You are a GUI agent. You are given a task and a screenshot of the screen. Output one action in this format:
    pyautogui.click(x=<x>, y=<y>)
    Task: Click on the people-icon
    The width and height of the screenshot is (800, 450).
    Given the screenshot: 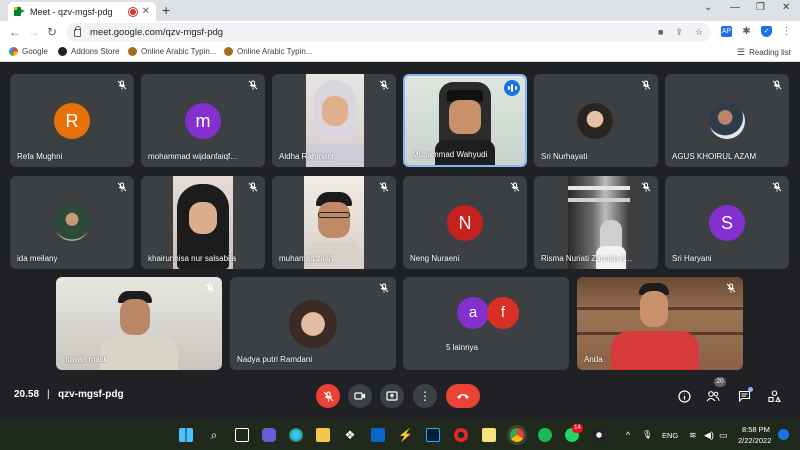 What is the action you would take?
    pyautogui.click(x=713, y=396)
    